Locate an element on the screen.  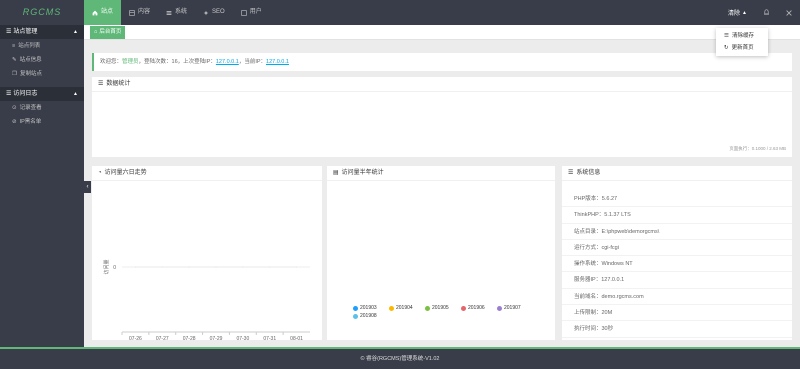
legend-item: 201907 is located at coordinates (515, 308).